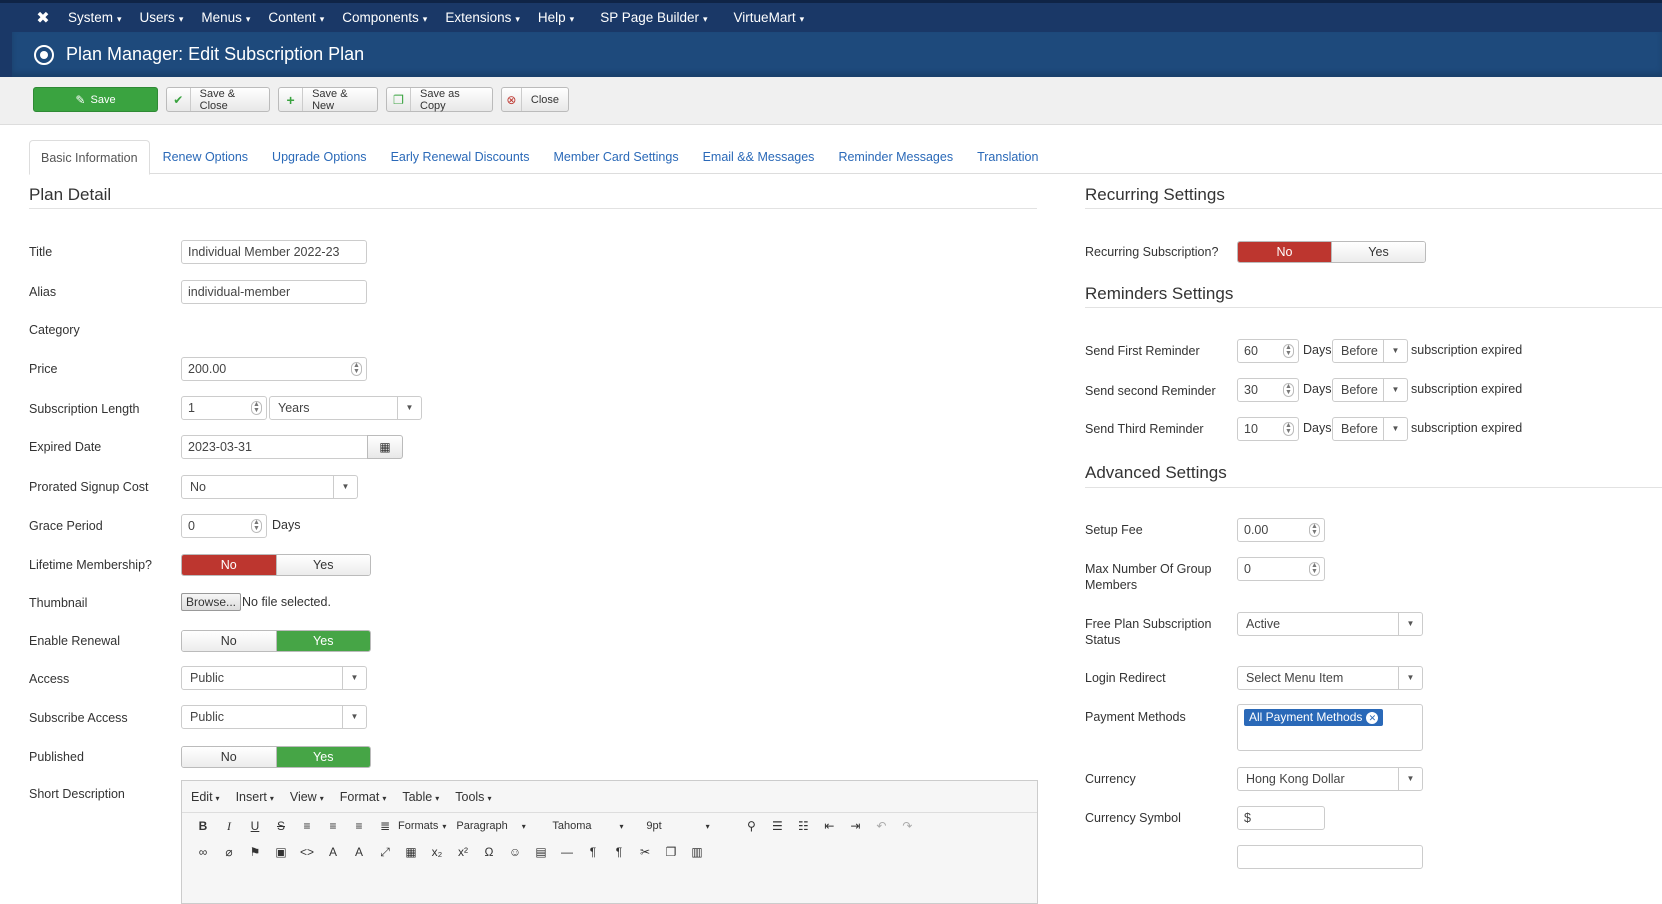 The image size is (1662, 904). Describe the element at coordinates (274, 678) in the screenshot. I see `access-select: Public ▼` at that location.